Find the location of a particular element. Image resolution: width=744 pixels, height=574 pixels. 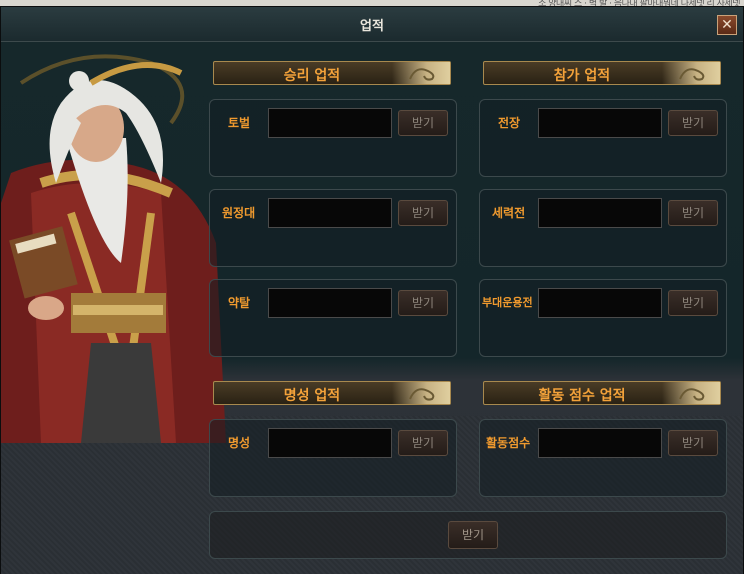

achievement-panel-yaktal: 약탈 받기 is located at coordinates (333, 318).